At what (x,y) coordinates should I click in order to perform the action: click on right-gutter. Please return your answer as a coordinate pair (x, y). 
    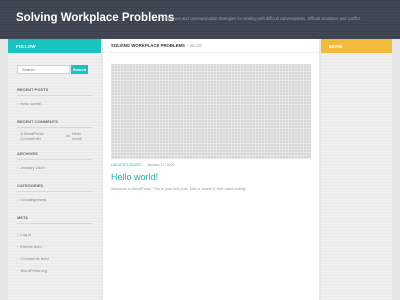
    Looking at the image, I should click on (396, 169).